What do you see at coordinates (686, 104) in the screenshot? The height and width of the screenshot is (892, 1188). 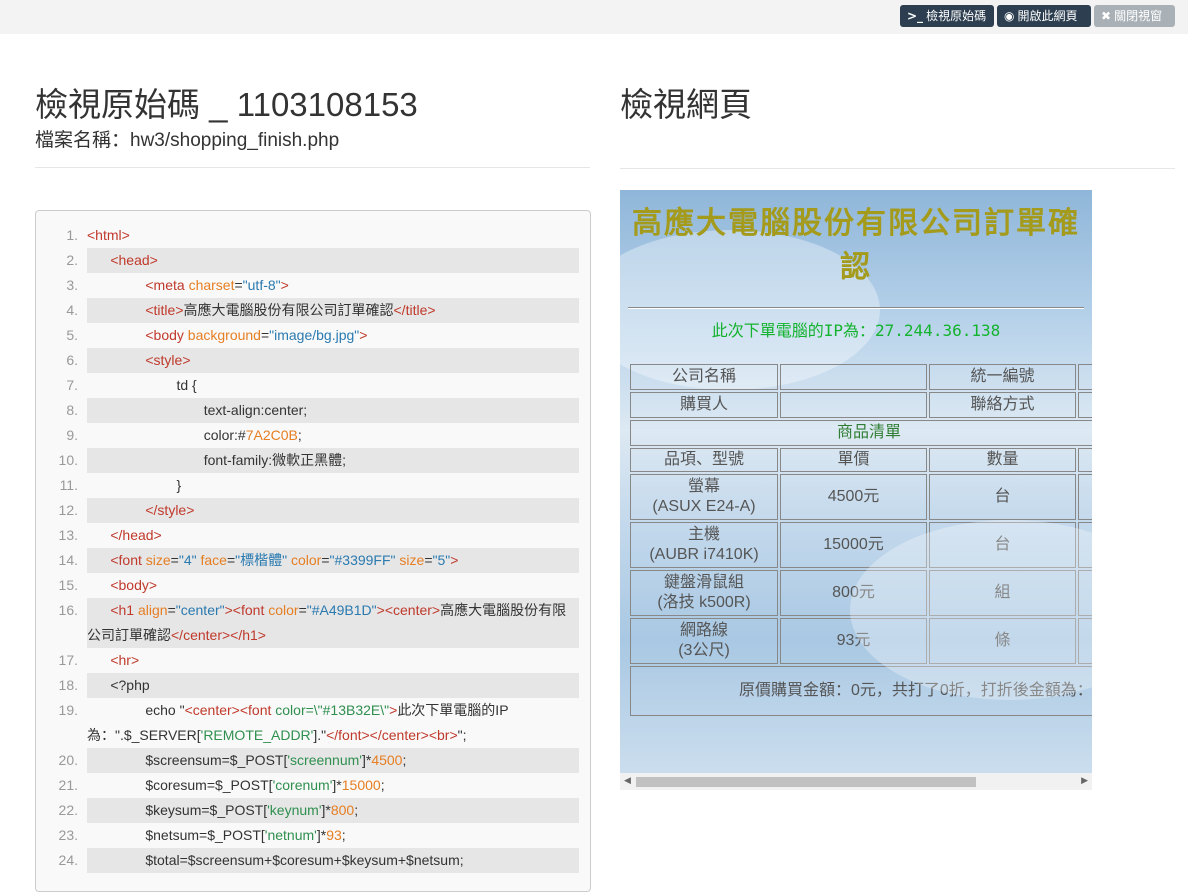 I see `preview-title: 檢視網頁` at bounding box center [686, 104].